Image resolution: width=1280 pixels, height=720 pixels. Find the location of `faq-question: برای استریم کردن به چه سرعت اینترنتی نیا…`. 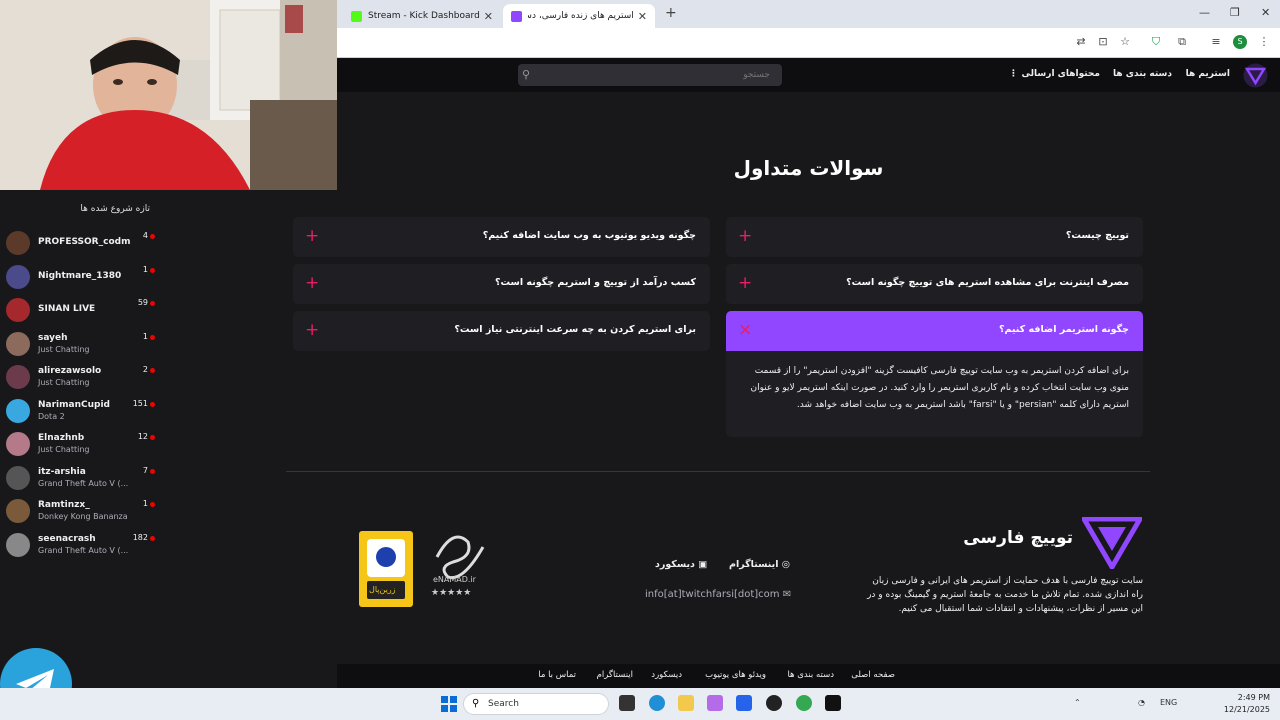

faq-question: برای استریم کردن به چه سرعت اینترنتی نیا… is located at coordinates (575, 329).